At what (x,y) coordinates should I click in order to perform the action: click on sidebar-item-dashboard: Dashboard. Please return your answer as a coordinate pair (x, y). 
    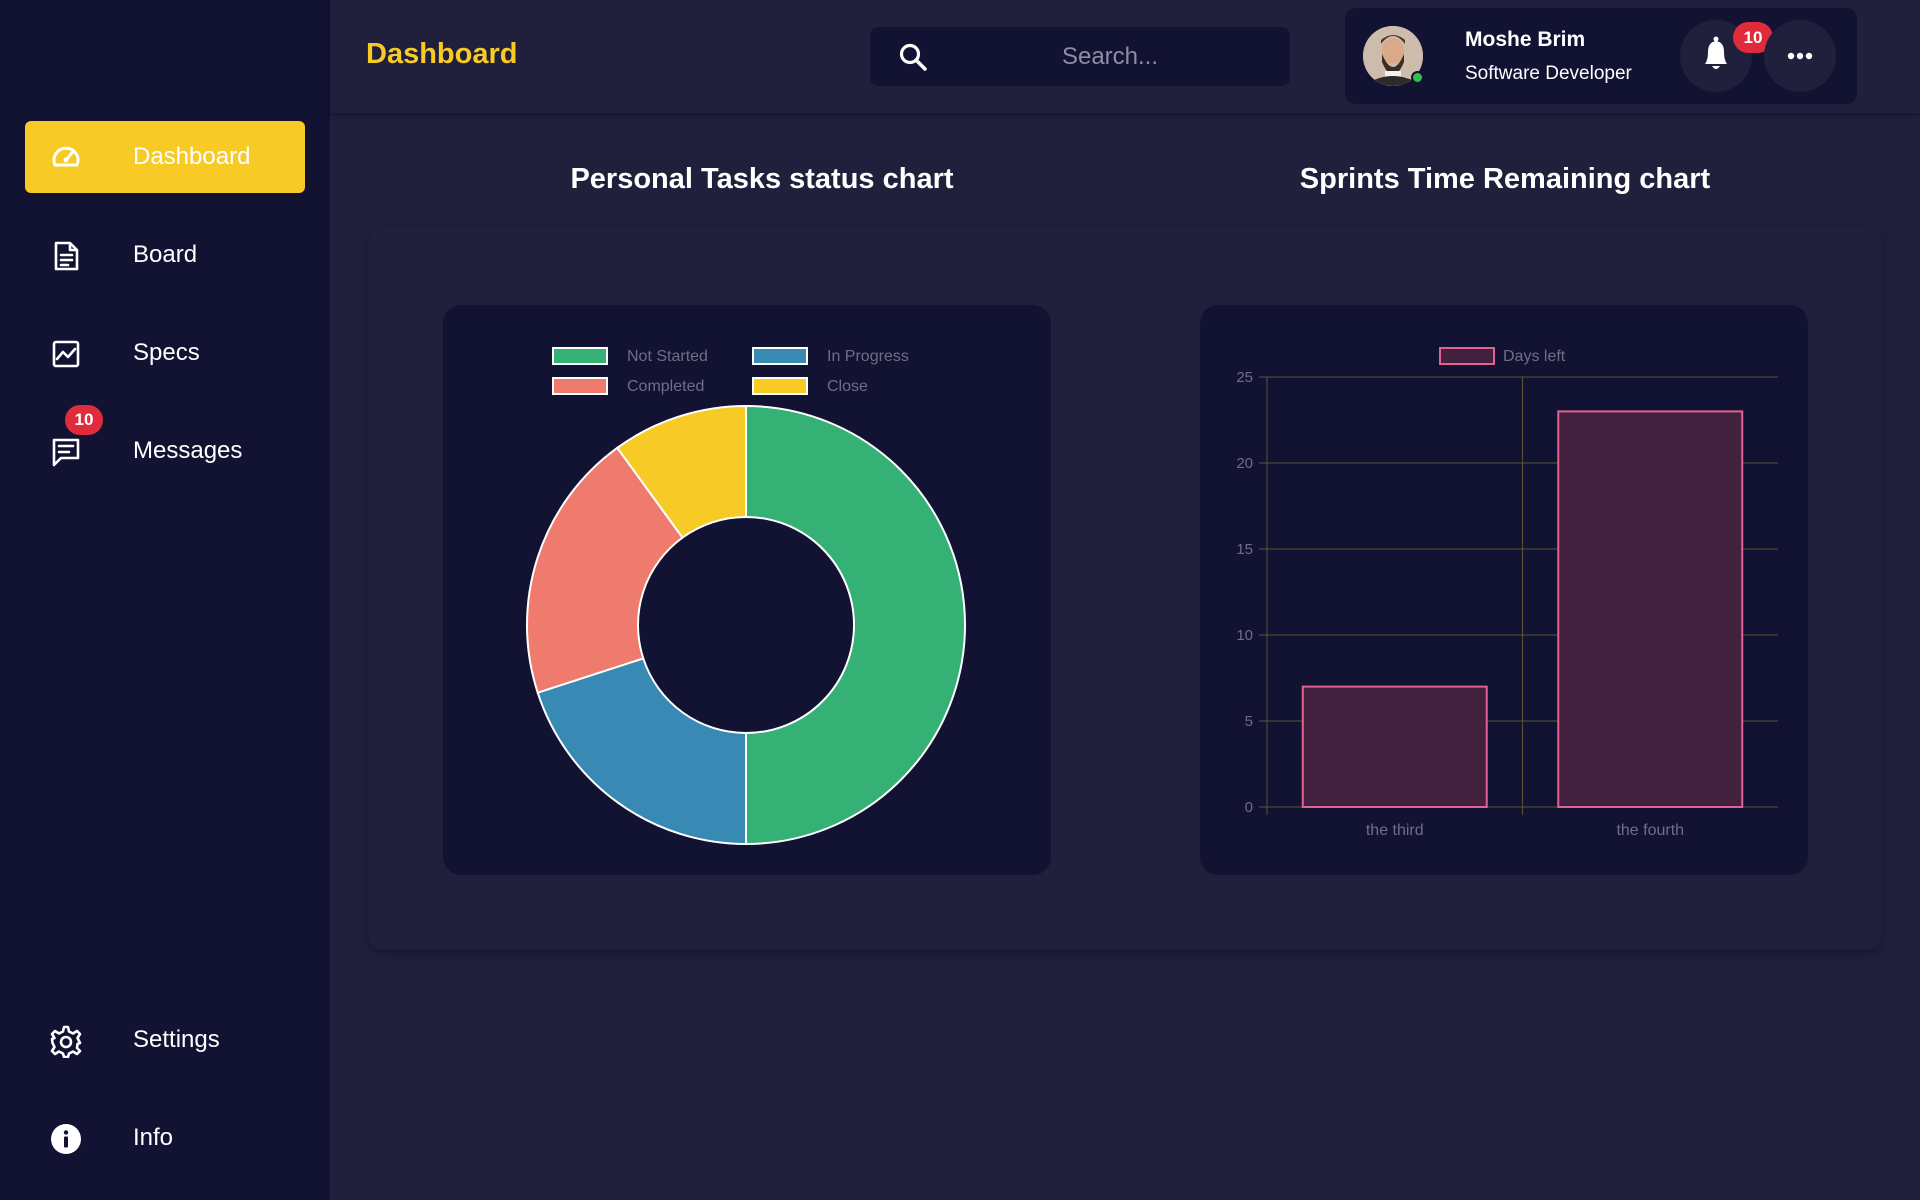
    Looking at the image, I should click on (165, 157).